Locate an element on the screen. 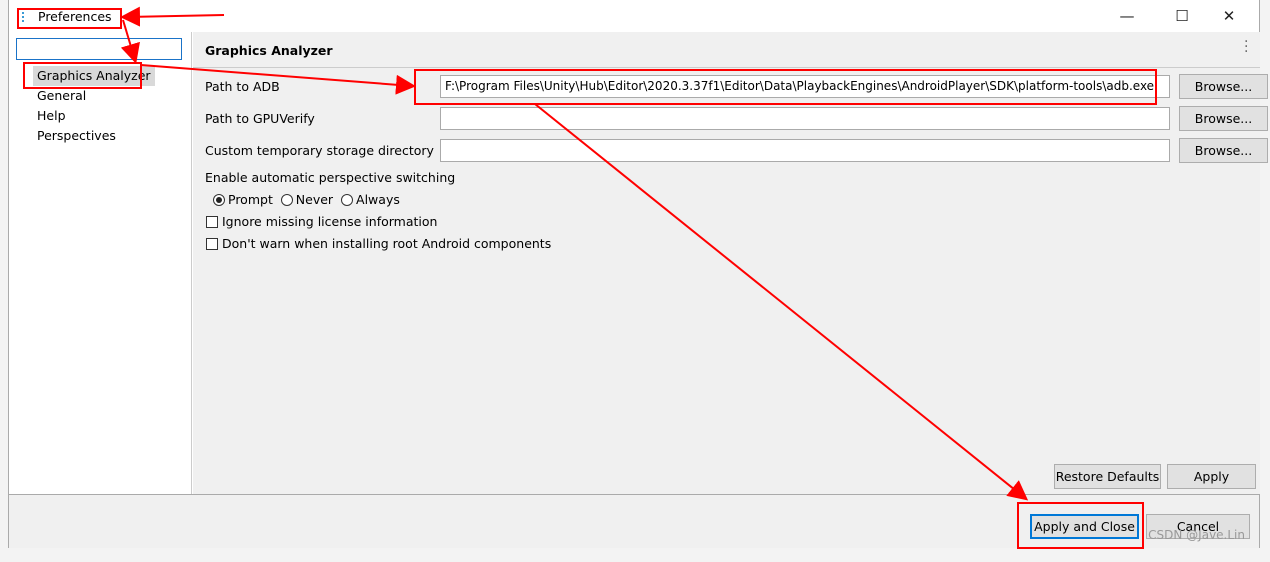 The image size is (1270, 562). highlight-box-apply-close is located at coordinates (1080, 525).